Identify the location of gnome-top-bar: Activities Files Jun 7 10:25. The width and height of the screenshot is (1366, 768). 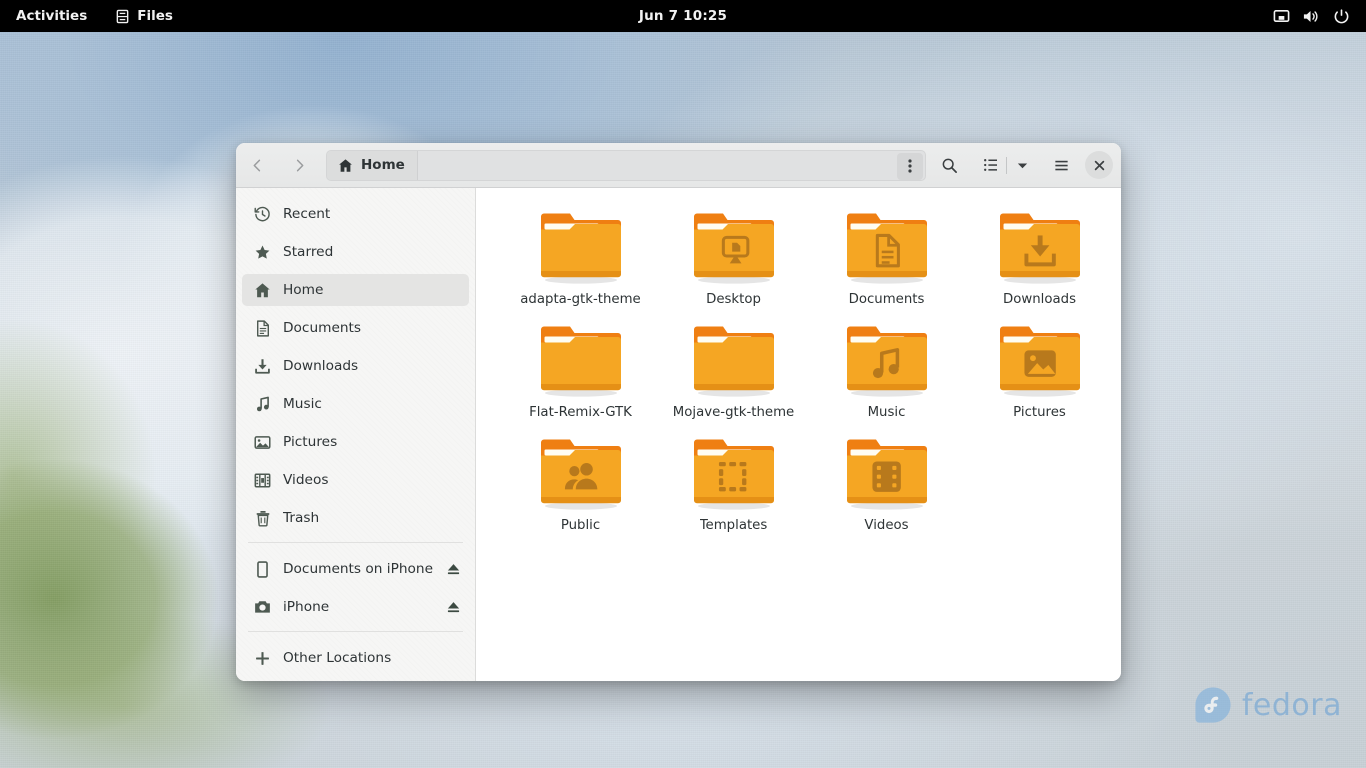
(683, 16).